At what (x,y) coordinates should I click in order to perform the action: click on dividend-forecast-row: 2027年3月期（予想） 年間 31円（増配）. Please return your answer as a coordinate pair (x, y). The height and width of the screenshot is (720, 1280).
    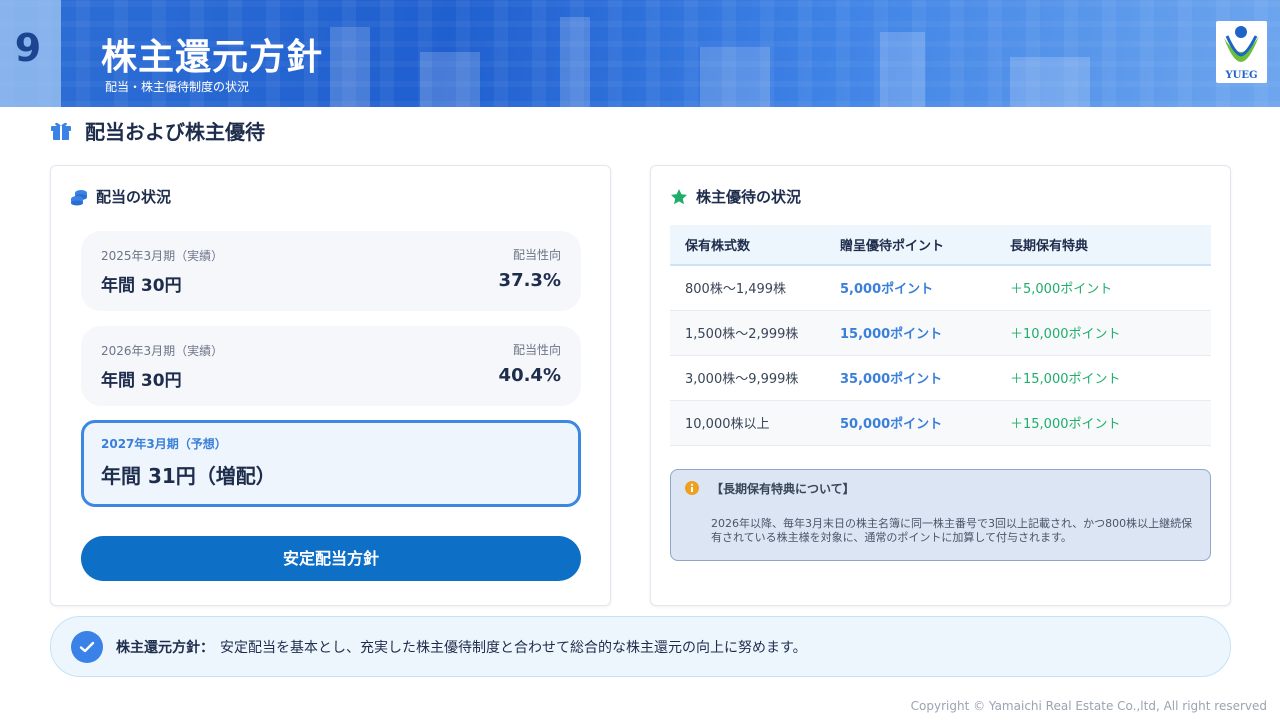
    Looking at the image, I should click on (331, 463).